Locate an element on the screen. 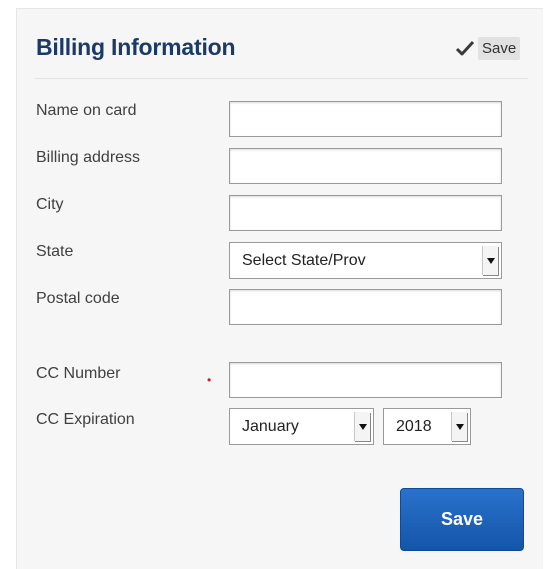 This screenshot has height=569, width=550. cc-number-label: CC Number is located at coordinates (78, 373).